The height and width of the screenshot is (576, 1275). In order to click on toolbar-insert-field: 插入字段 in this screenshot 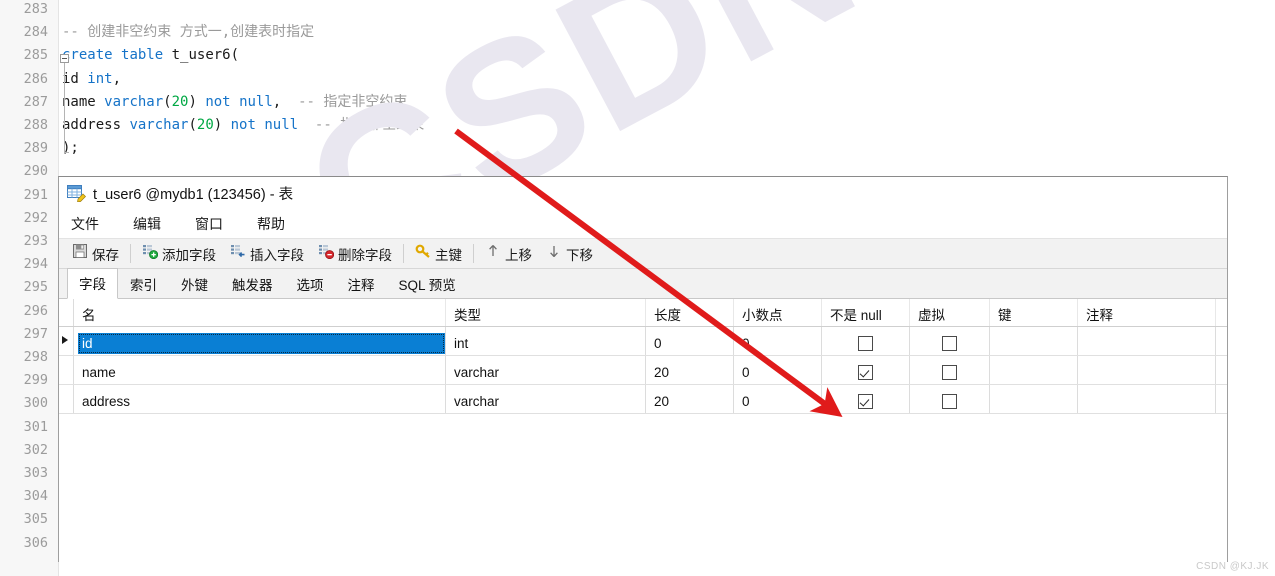, I will do `click(267, 254)`.